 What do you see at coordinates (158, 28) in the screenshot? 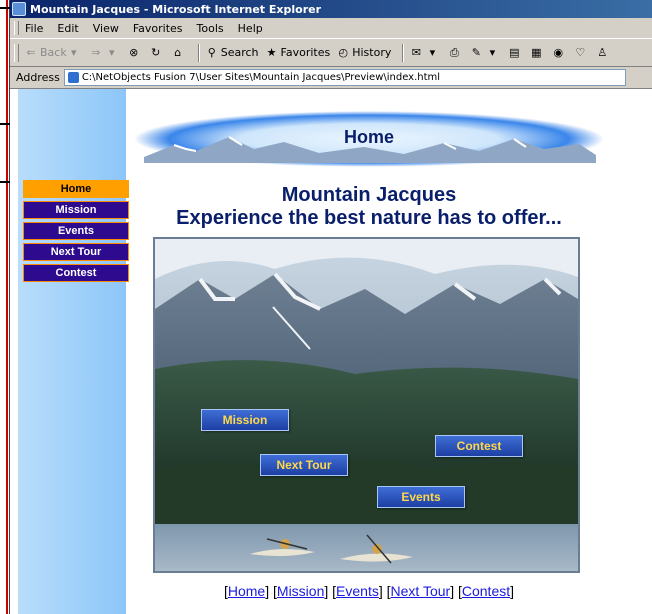
I see `menu-favorites: Favorites` at bounding box center [158, 28].